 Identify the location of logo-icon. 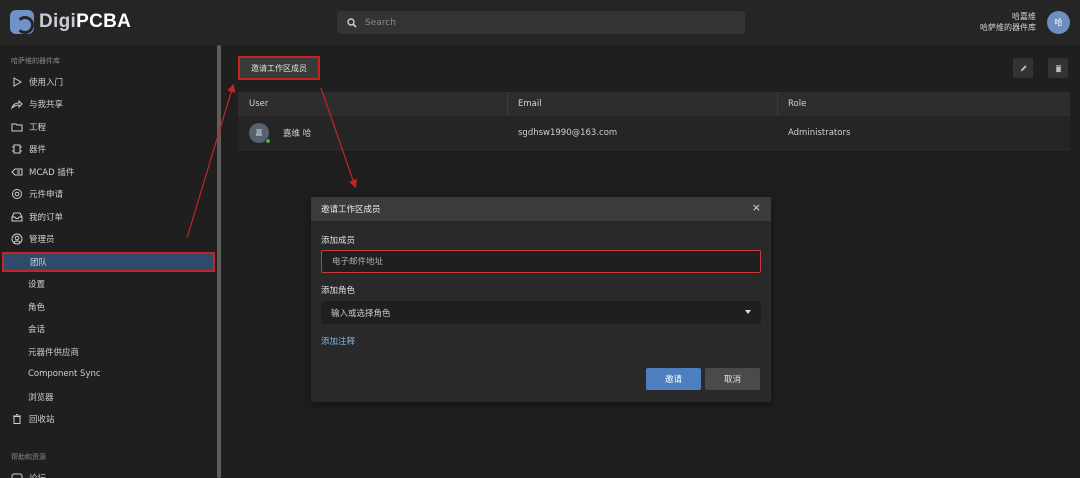
(22, 22).